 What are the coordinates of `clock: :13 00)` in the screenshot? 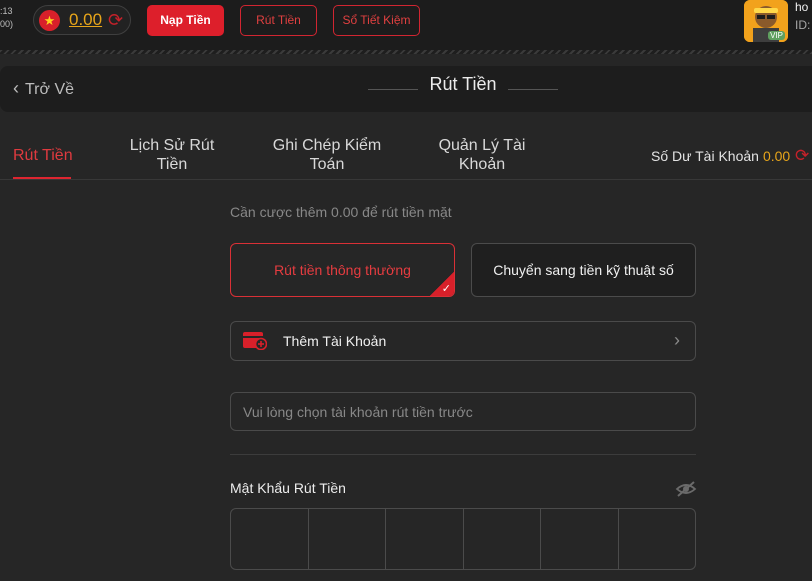 It's located at (6, 18).